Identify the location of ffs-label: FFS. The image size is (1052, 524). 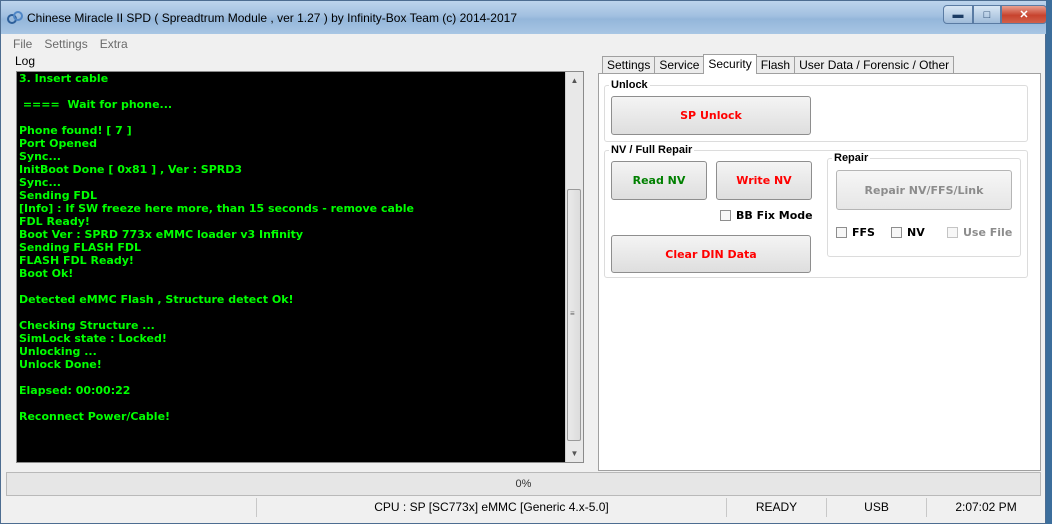
(863, 232).